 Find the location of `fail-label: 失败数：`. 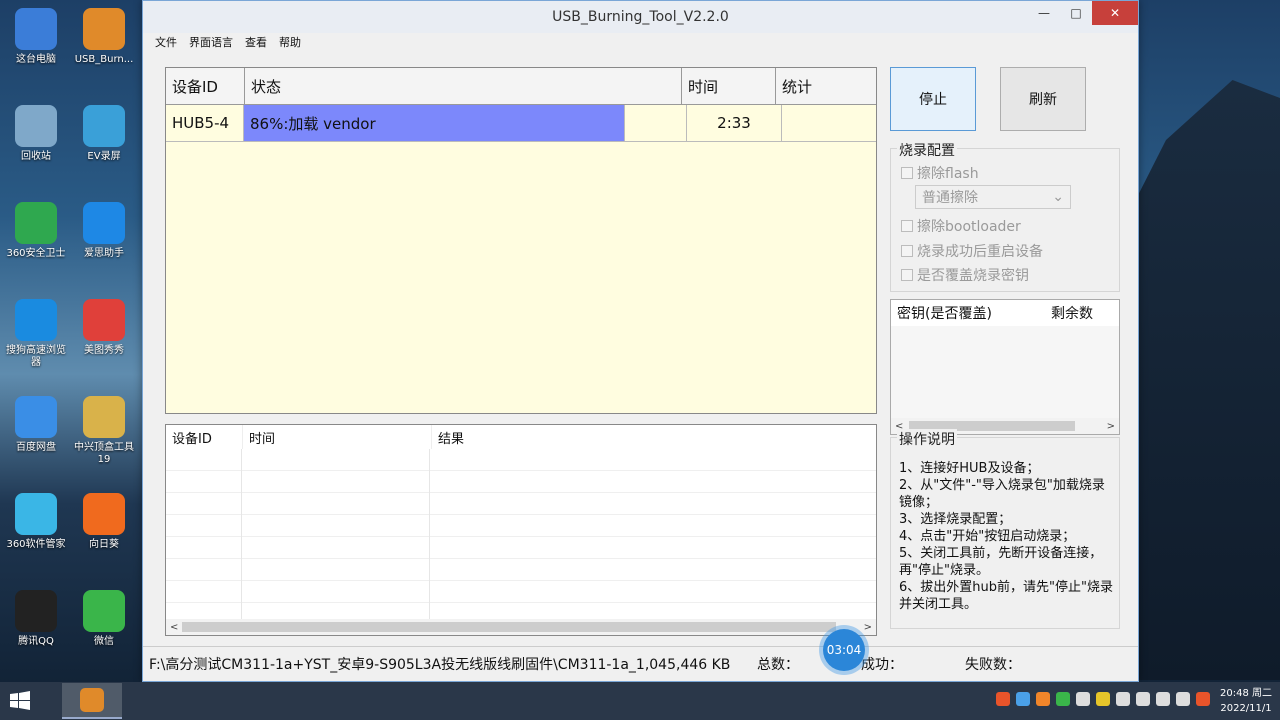

fail-label: 失败数： is located at coordinates (993, 665).